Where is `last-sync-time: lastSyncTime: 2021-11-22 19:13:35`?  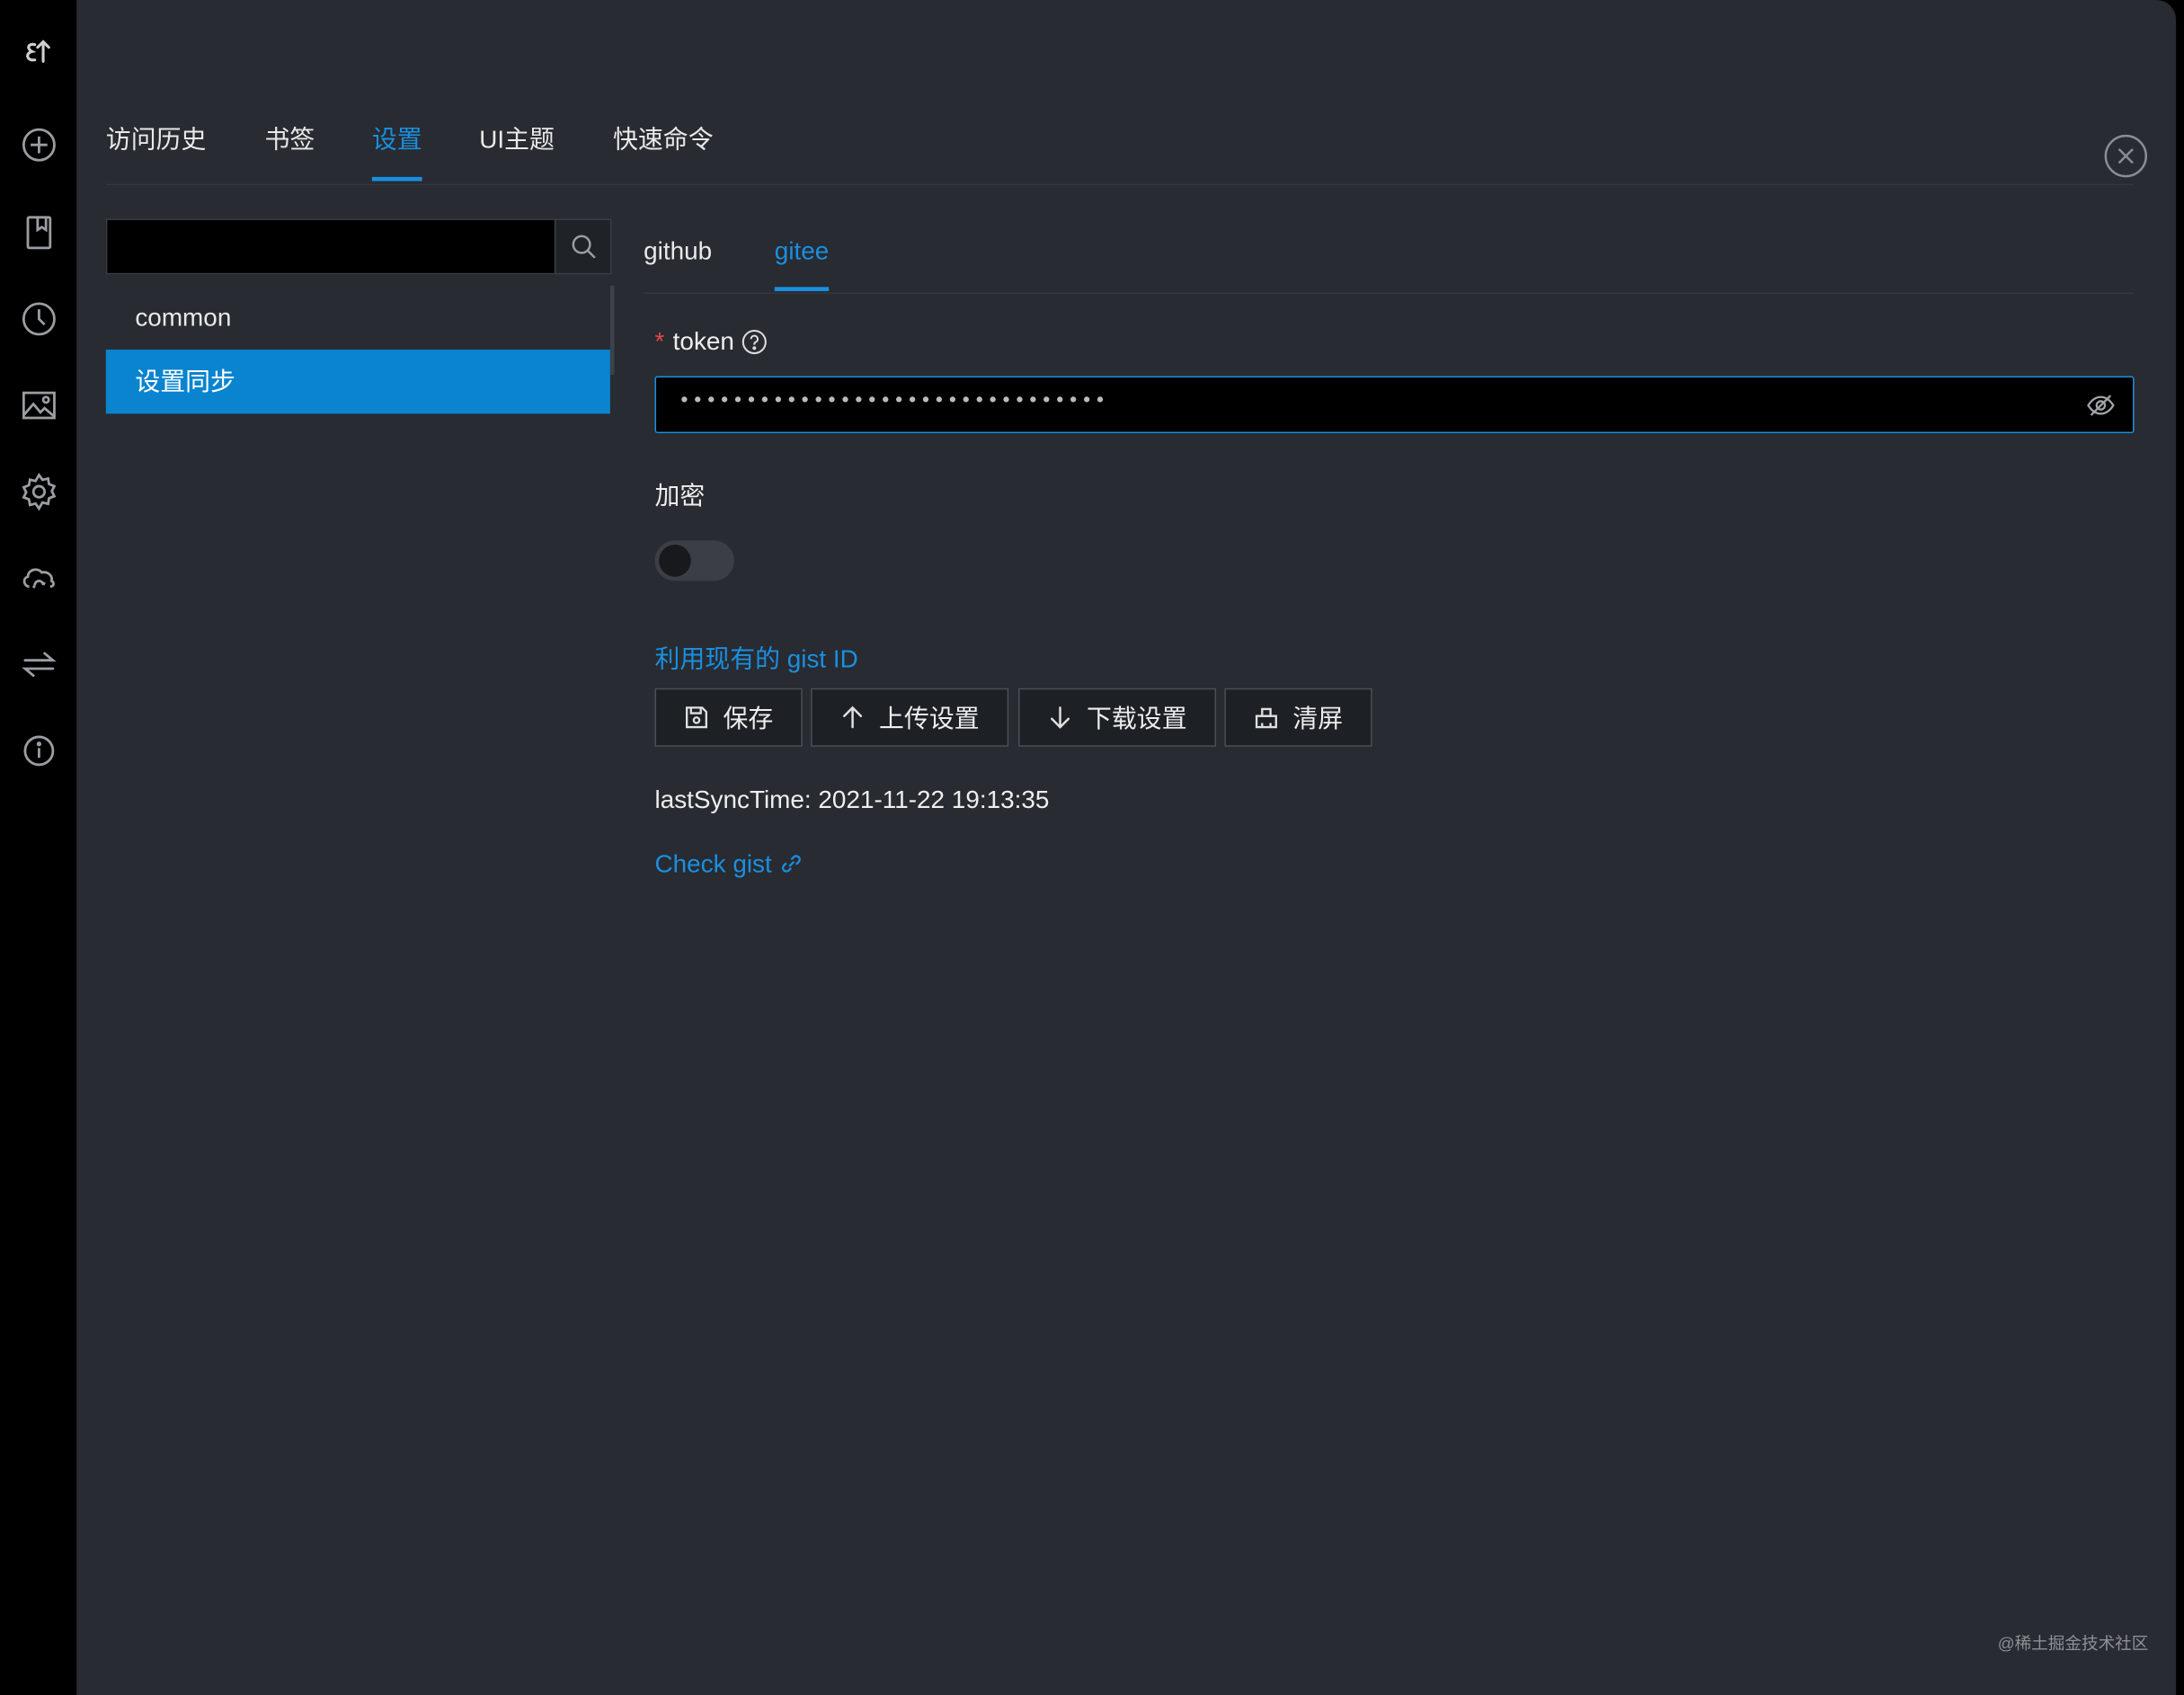 last-sync-time: lastSyncTime: 2021-11-22 19:13:35 is located at coordinates (852, 799).